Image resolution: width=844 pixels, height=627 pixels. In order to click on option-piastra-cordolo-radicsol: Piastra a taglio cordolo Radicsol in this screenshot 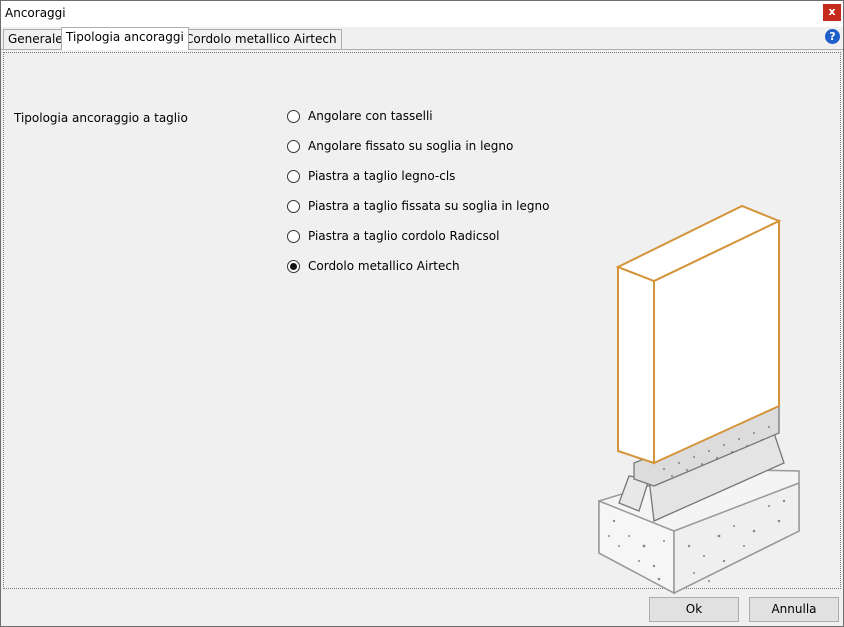, I will do `click(393, 236)`.